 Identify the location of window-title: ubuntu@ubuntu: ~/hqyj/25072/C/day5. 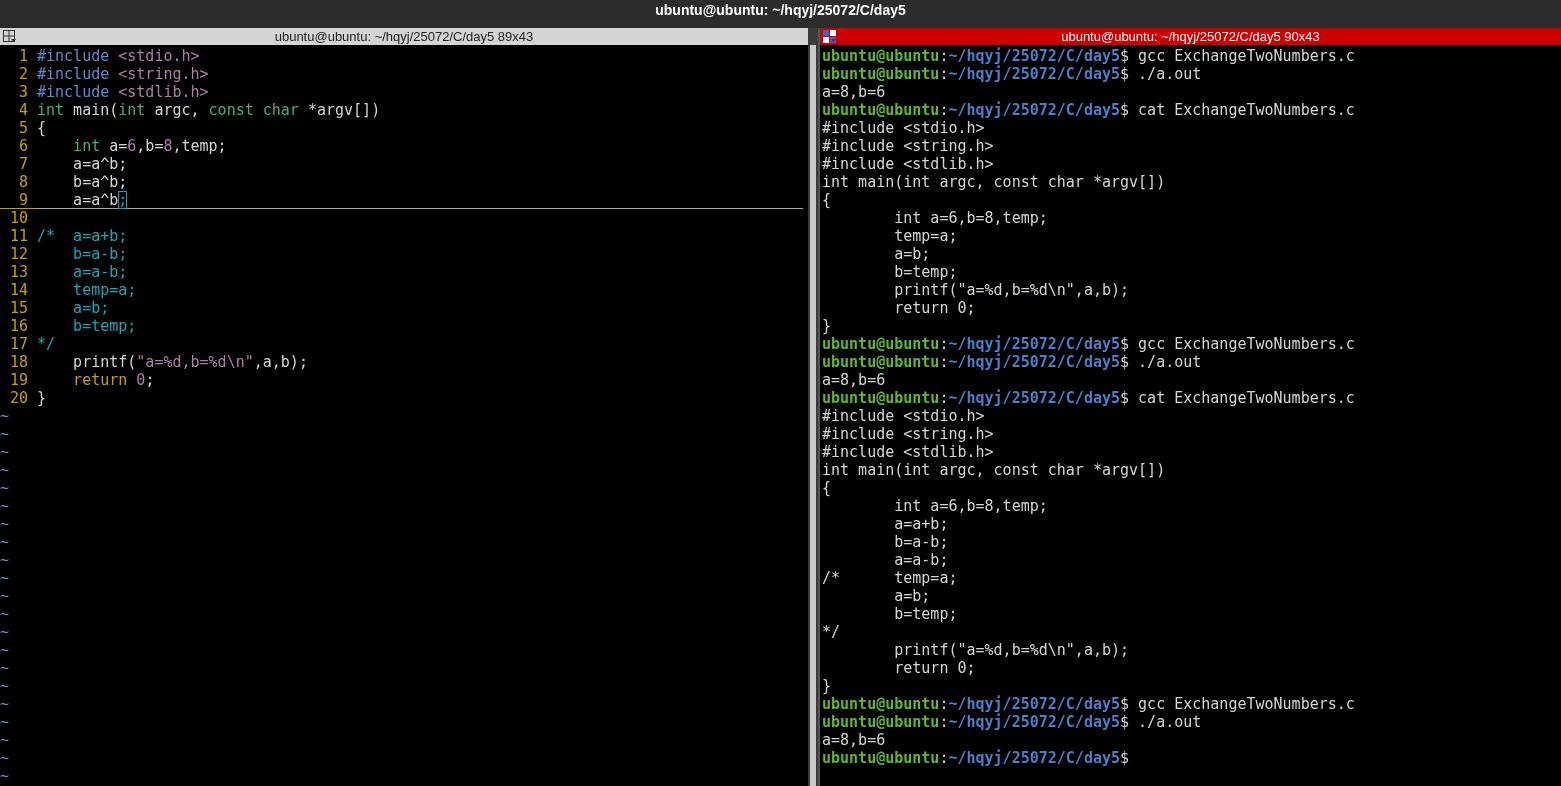
(780, 10).